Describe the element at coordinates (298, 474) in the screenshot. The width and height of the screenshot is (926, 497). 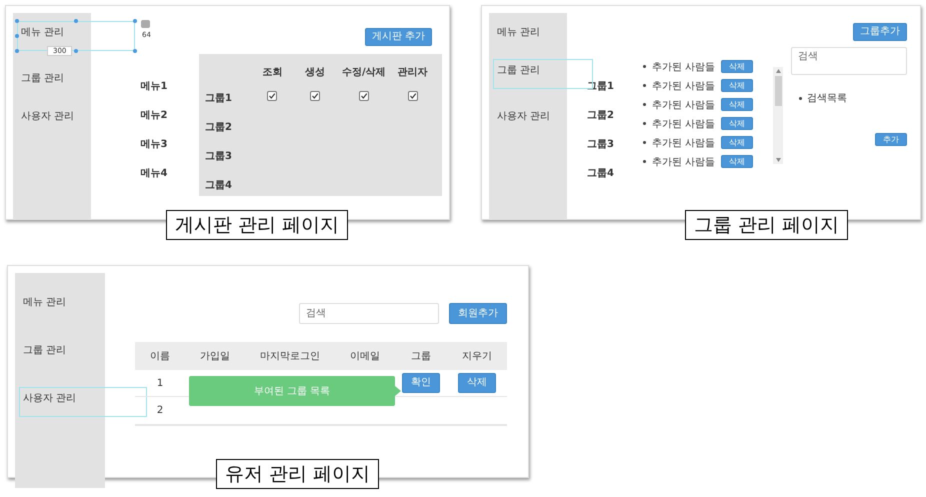
I see `page-caption: 유저 관리 페이지` at that location.